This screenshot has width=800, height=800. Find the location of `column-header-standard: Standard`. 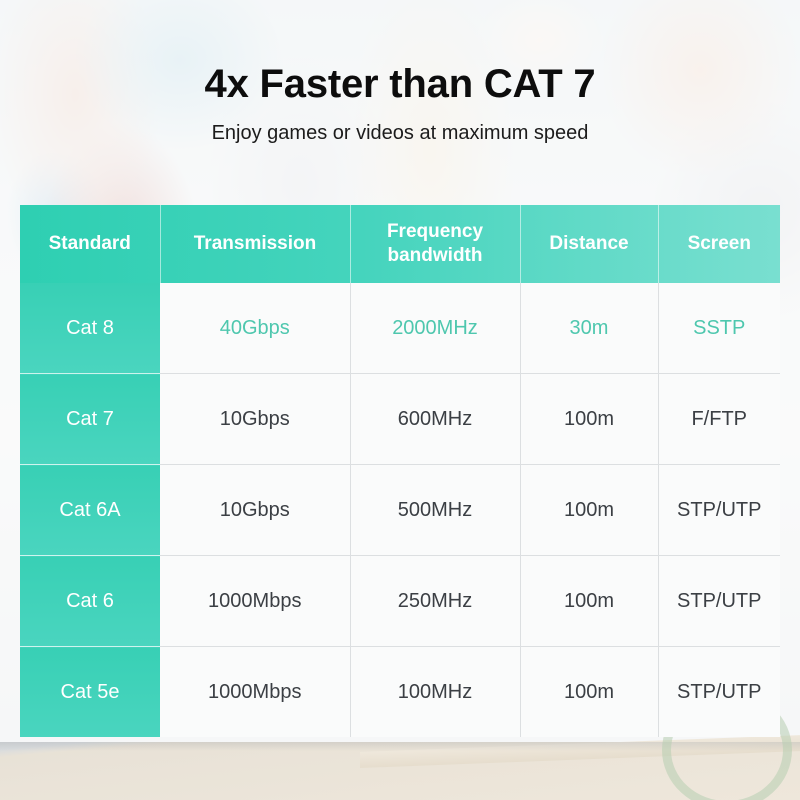

column-header-standard: Standard is located at coordinates (90, 244).